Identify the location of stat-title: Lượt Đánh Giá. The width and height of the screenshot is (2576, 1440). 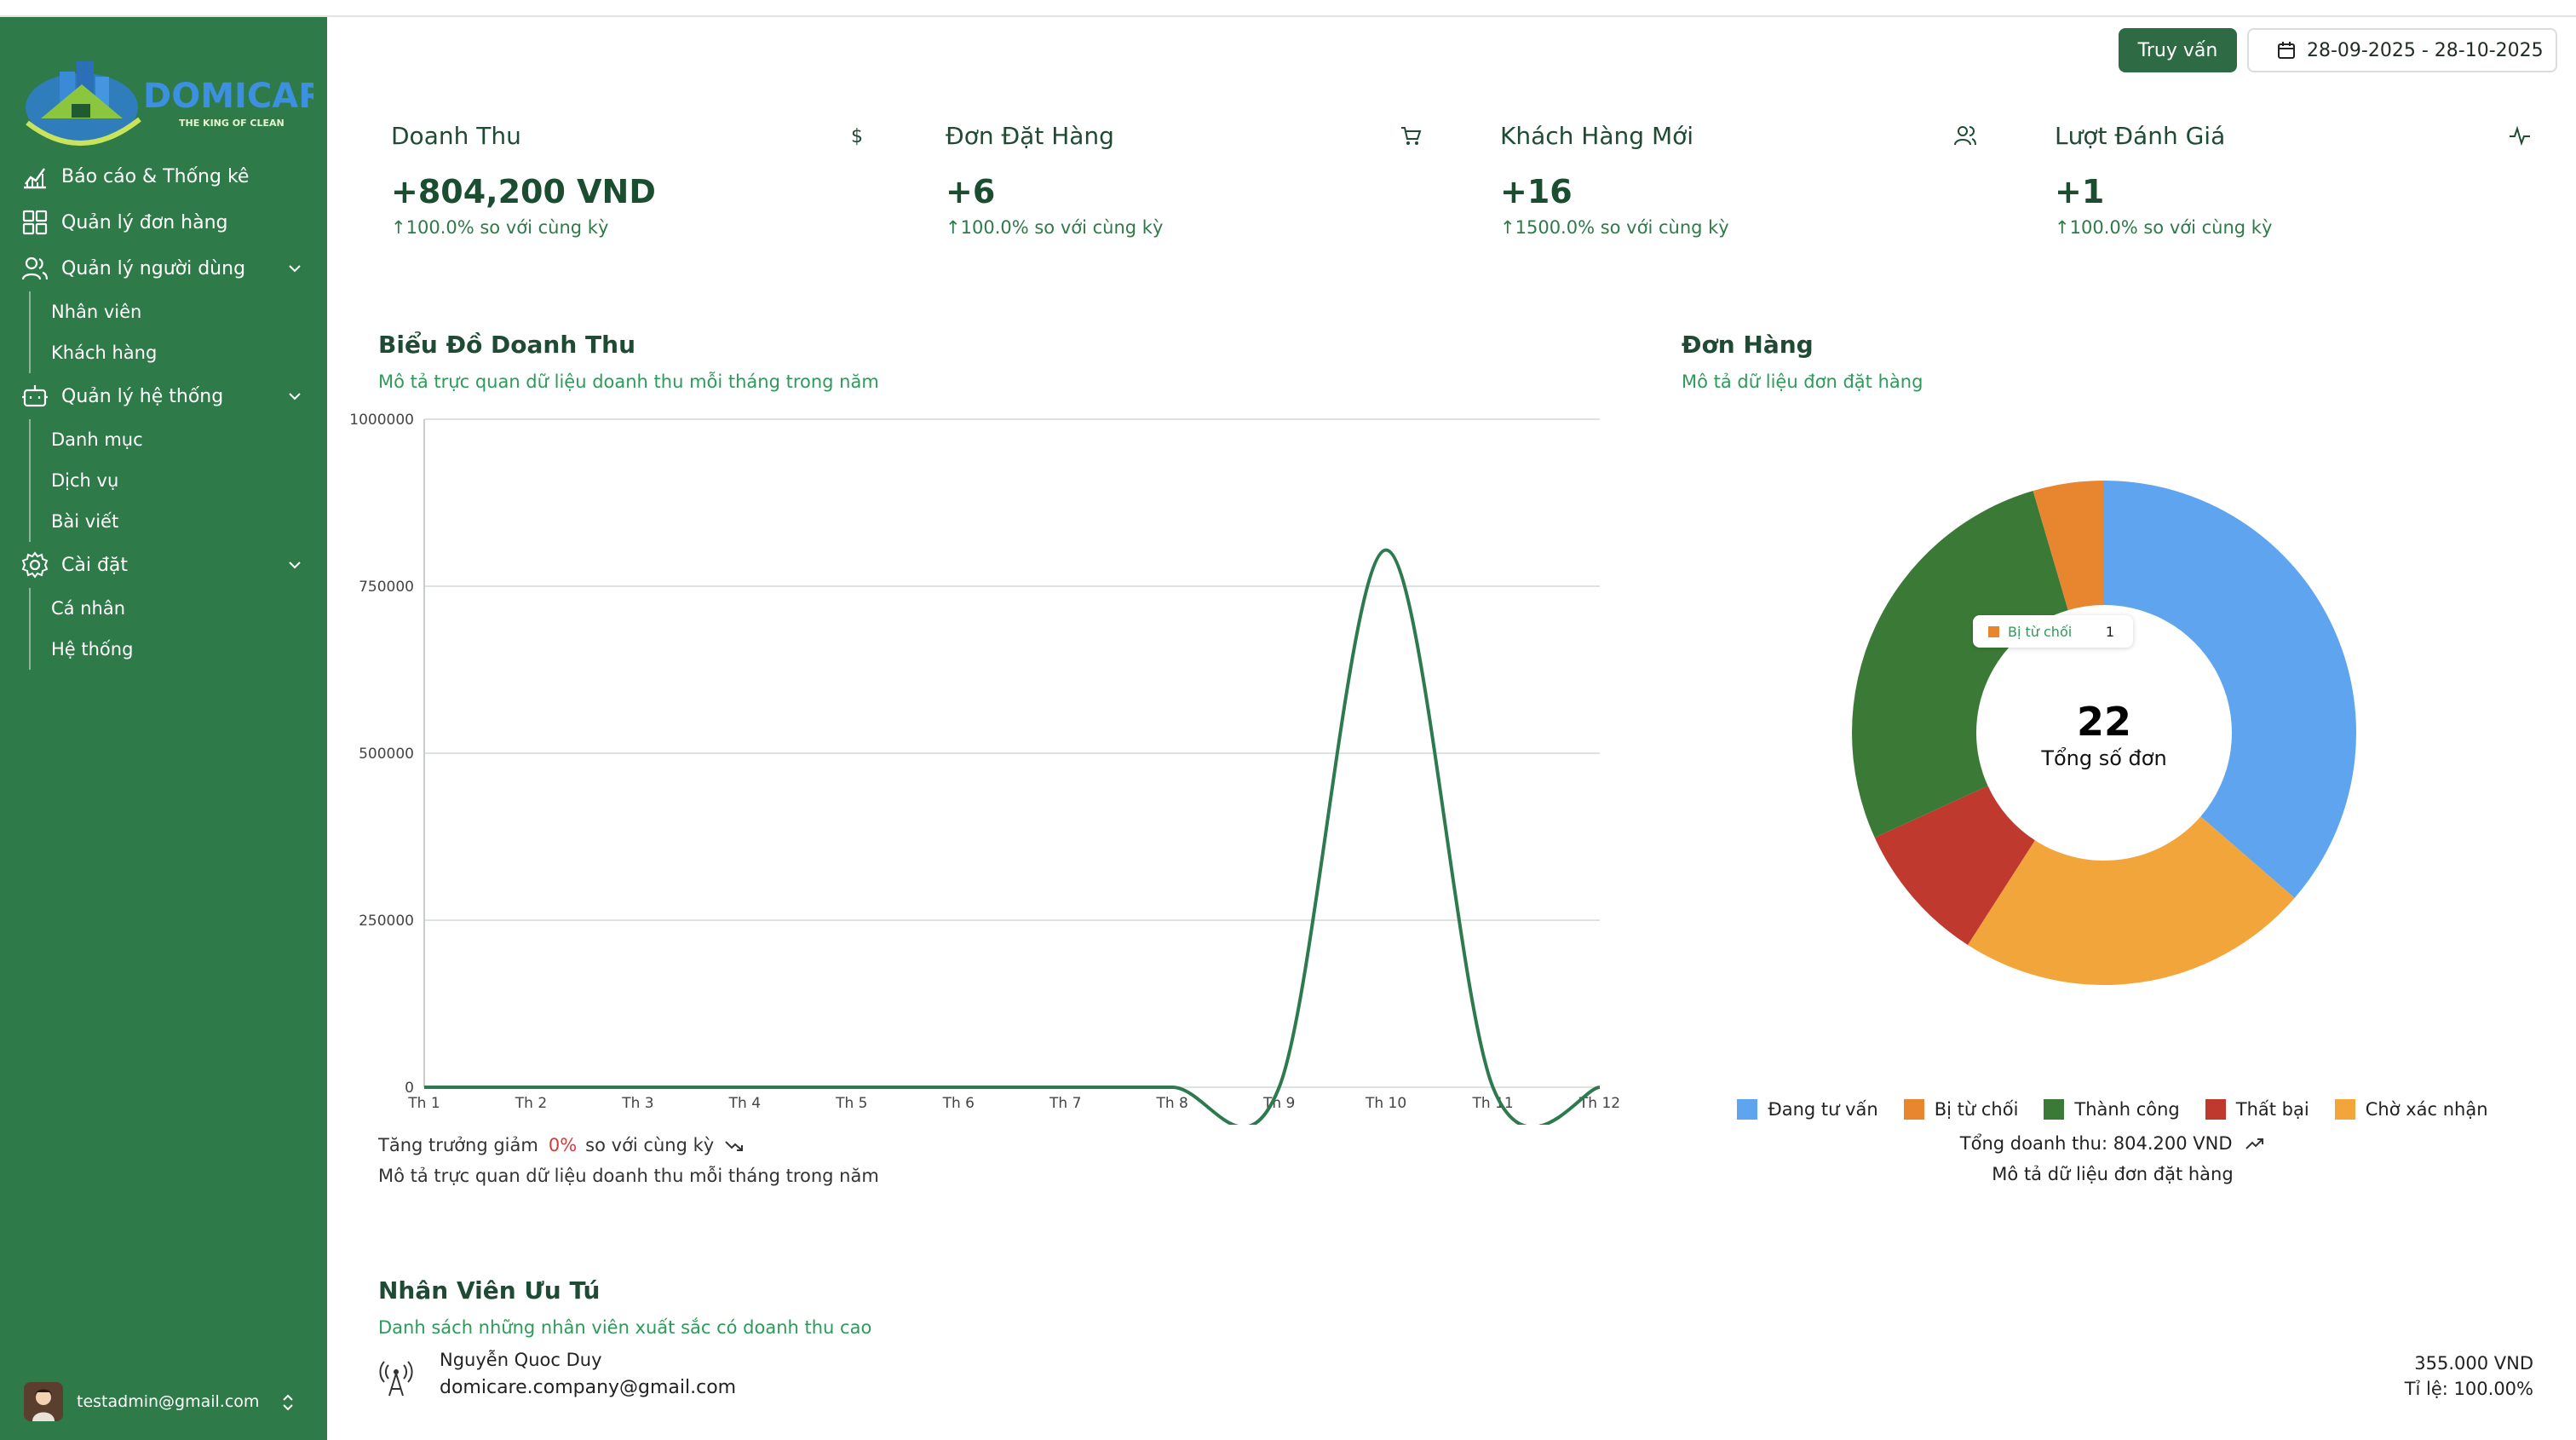
(2140, 136).